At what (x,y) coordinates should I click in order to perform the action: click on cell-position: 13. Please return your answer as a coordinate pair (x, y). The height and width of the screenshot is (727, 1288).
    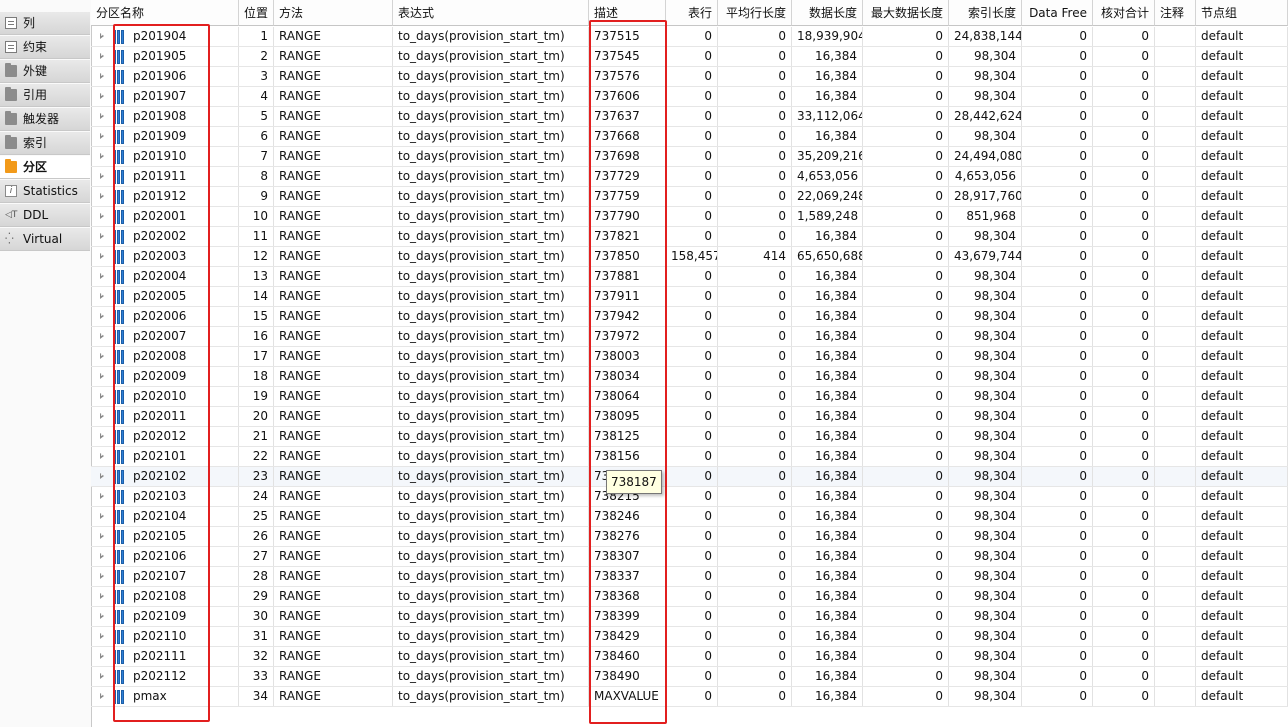
    Looking at the image, I should click on (256, 276).